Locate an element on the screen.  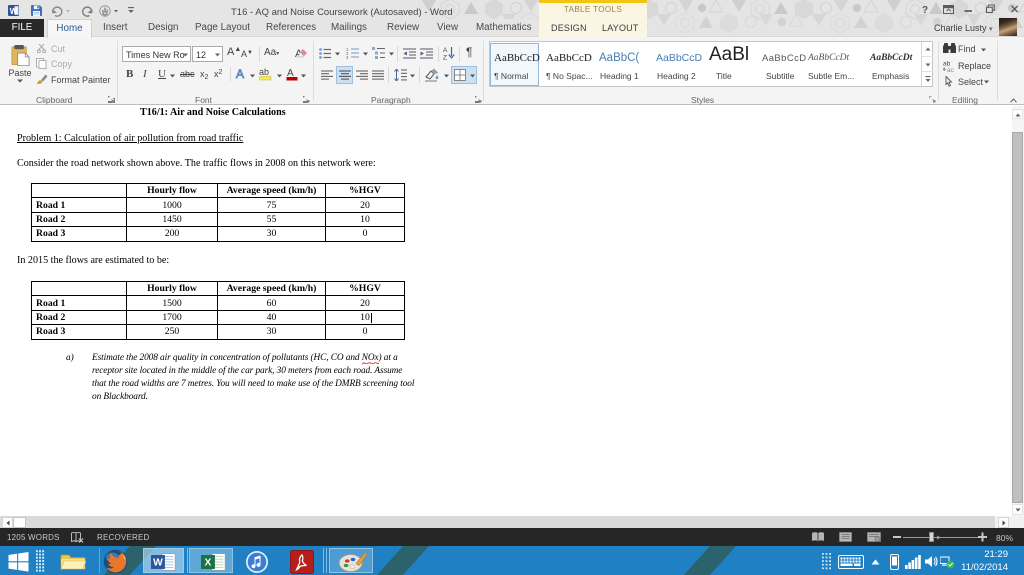
svg-text: X is located at coordinates (208, 563).